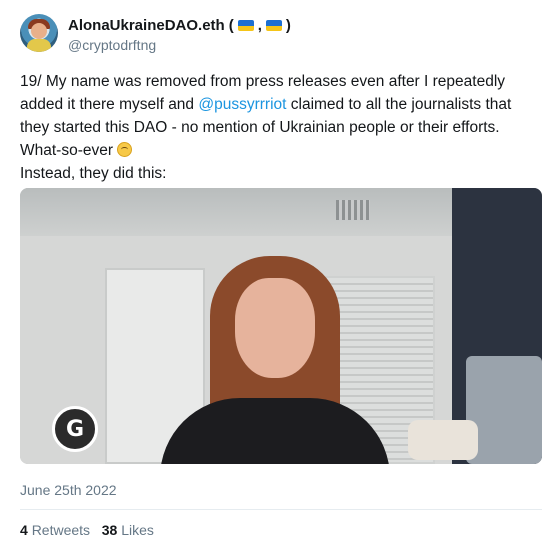 The width and height of the screenshot is (553, 549). I want to click on likes-stat: 38 Likes, so click(128, 530).